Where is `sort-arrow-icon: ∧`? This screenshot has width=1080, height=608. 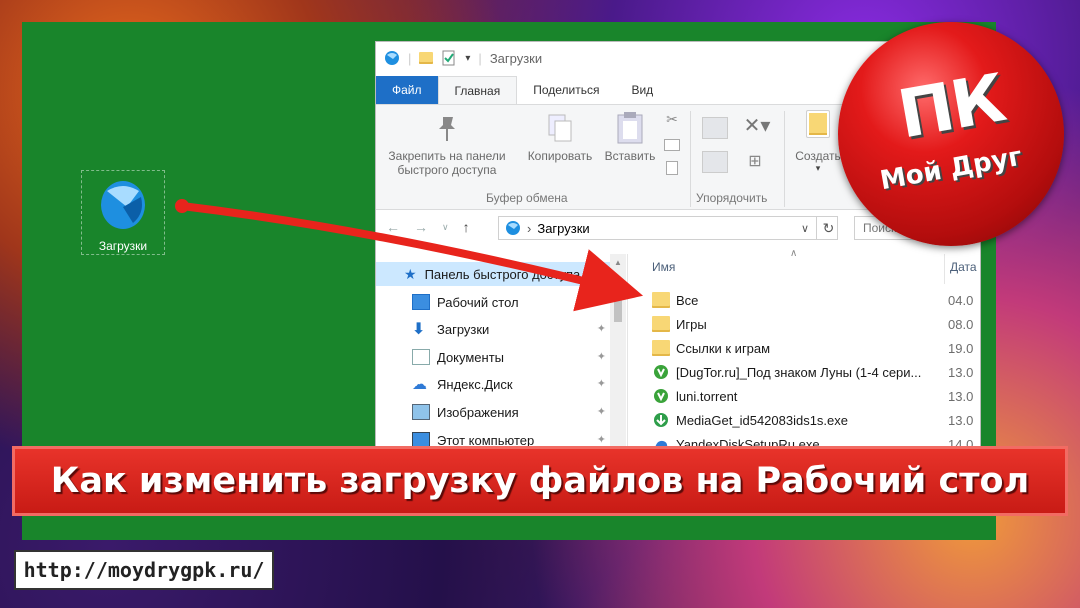 sort-arrow-icon: ∧ is located at coordinates (794, 253).